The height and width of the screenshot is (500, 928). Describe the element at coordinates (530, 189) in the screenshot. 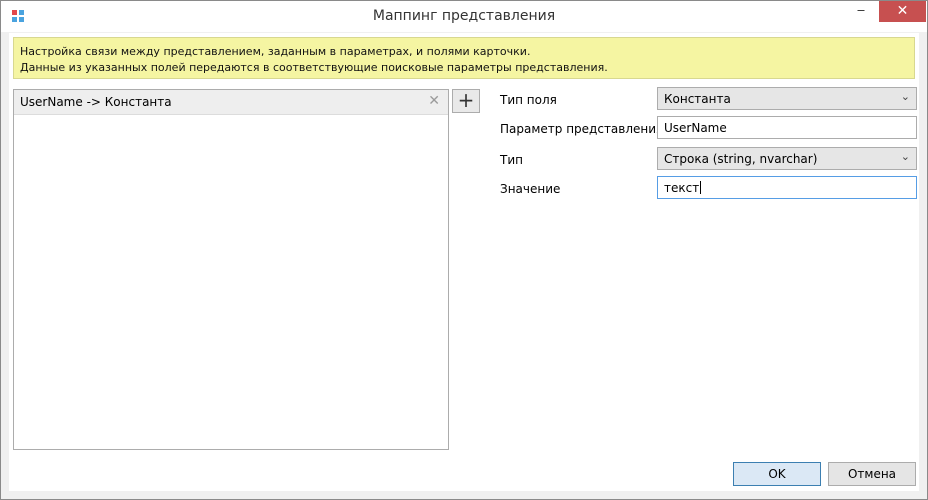

I see `value-label: Значение` at that location.